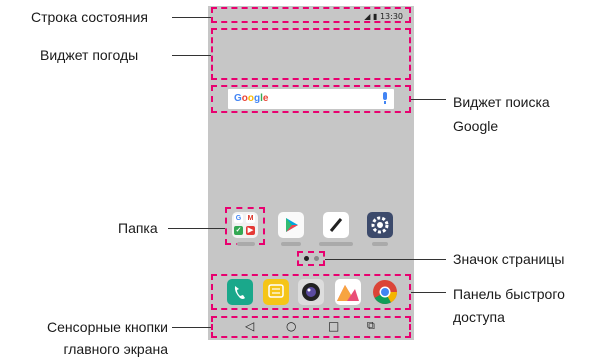  I want to click on lens-icon, so click(311, 292).